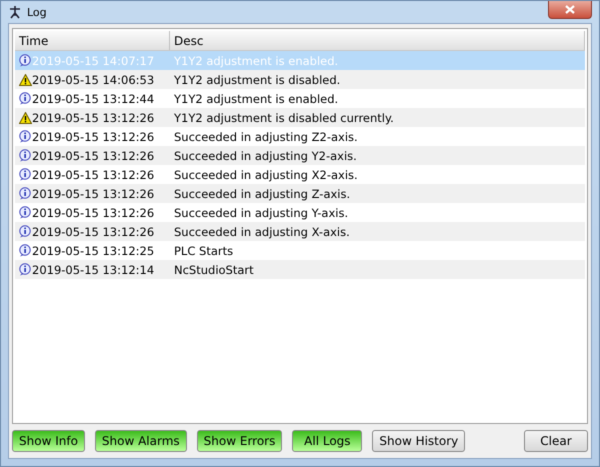 This screenshot has width=600, height=467. I want to click on close-icon, so click(570, 9).